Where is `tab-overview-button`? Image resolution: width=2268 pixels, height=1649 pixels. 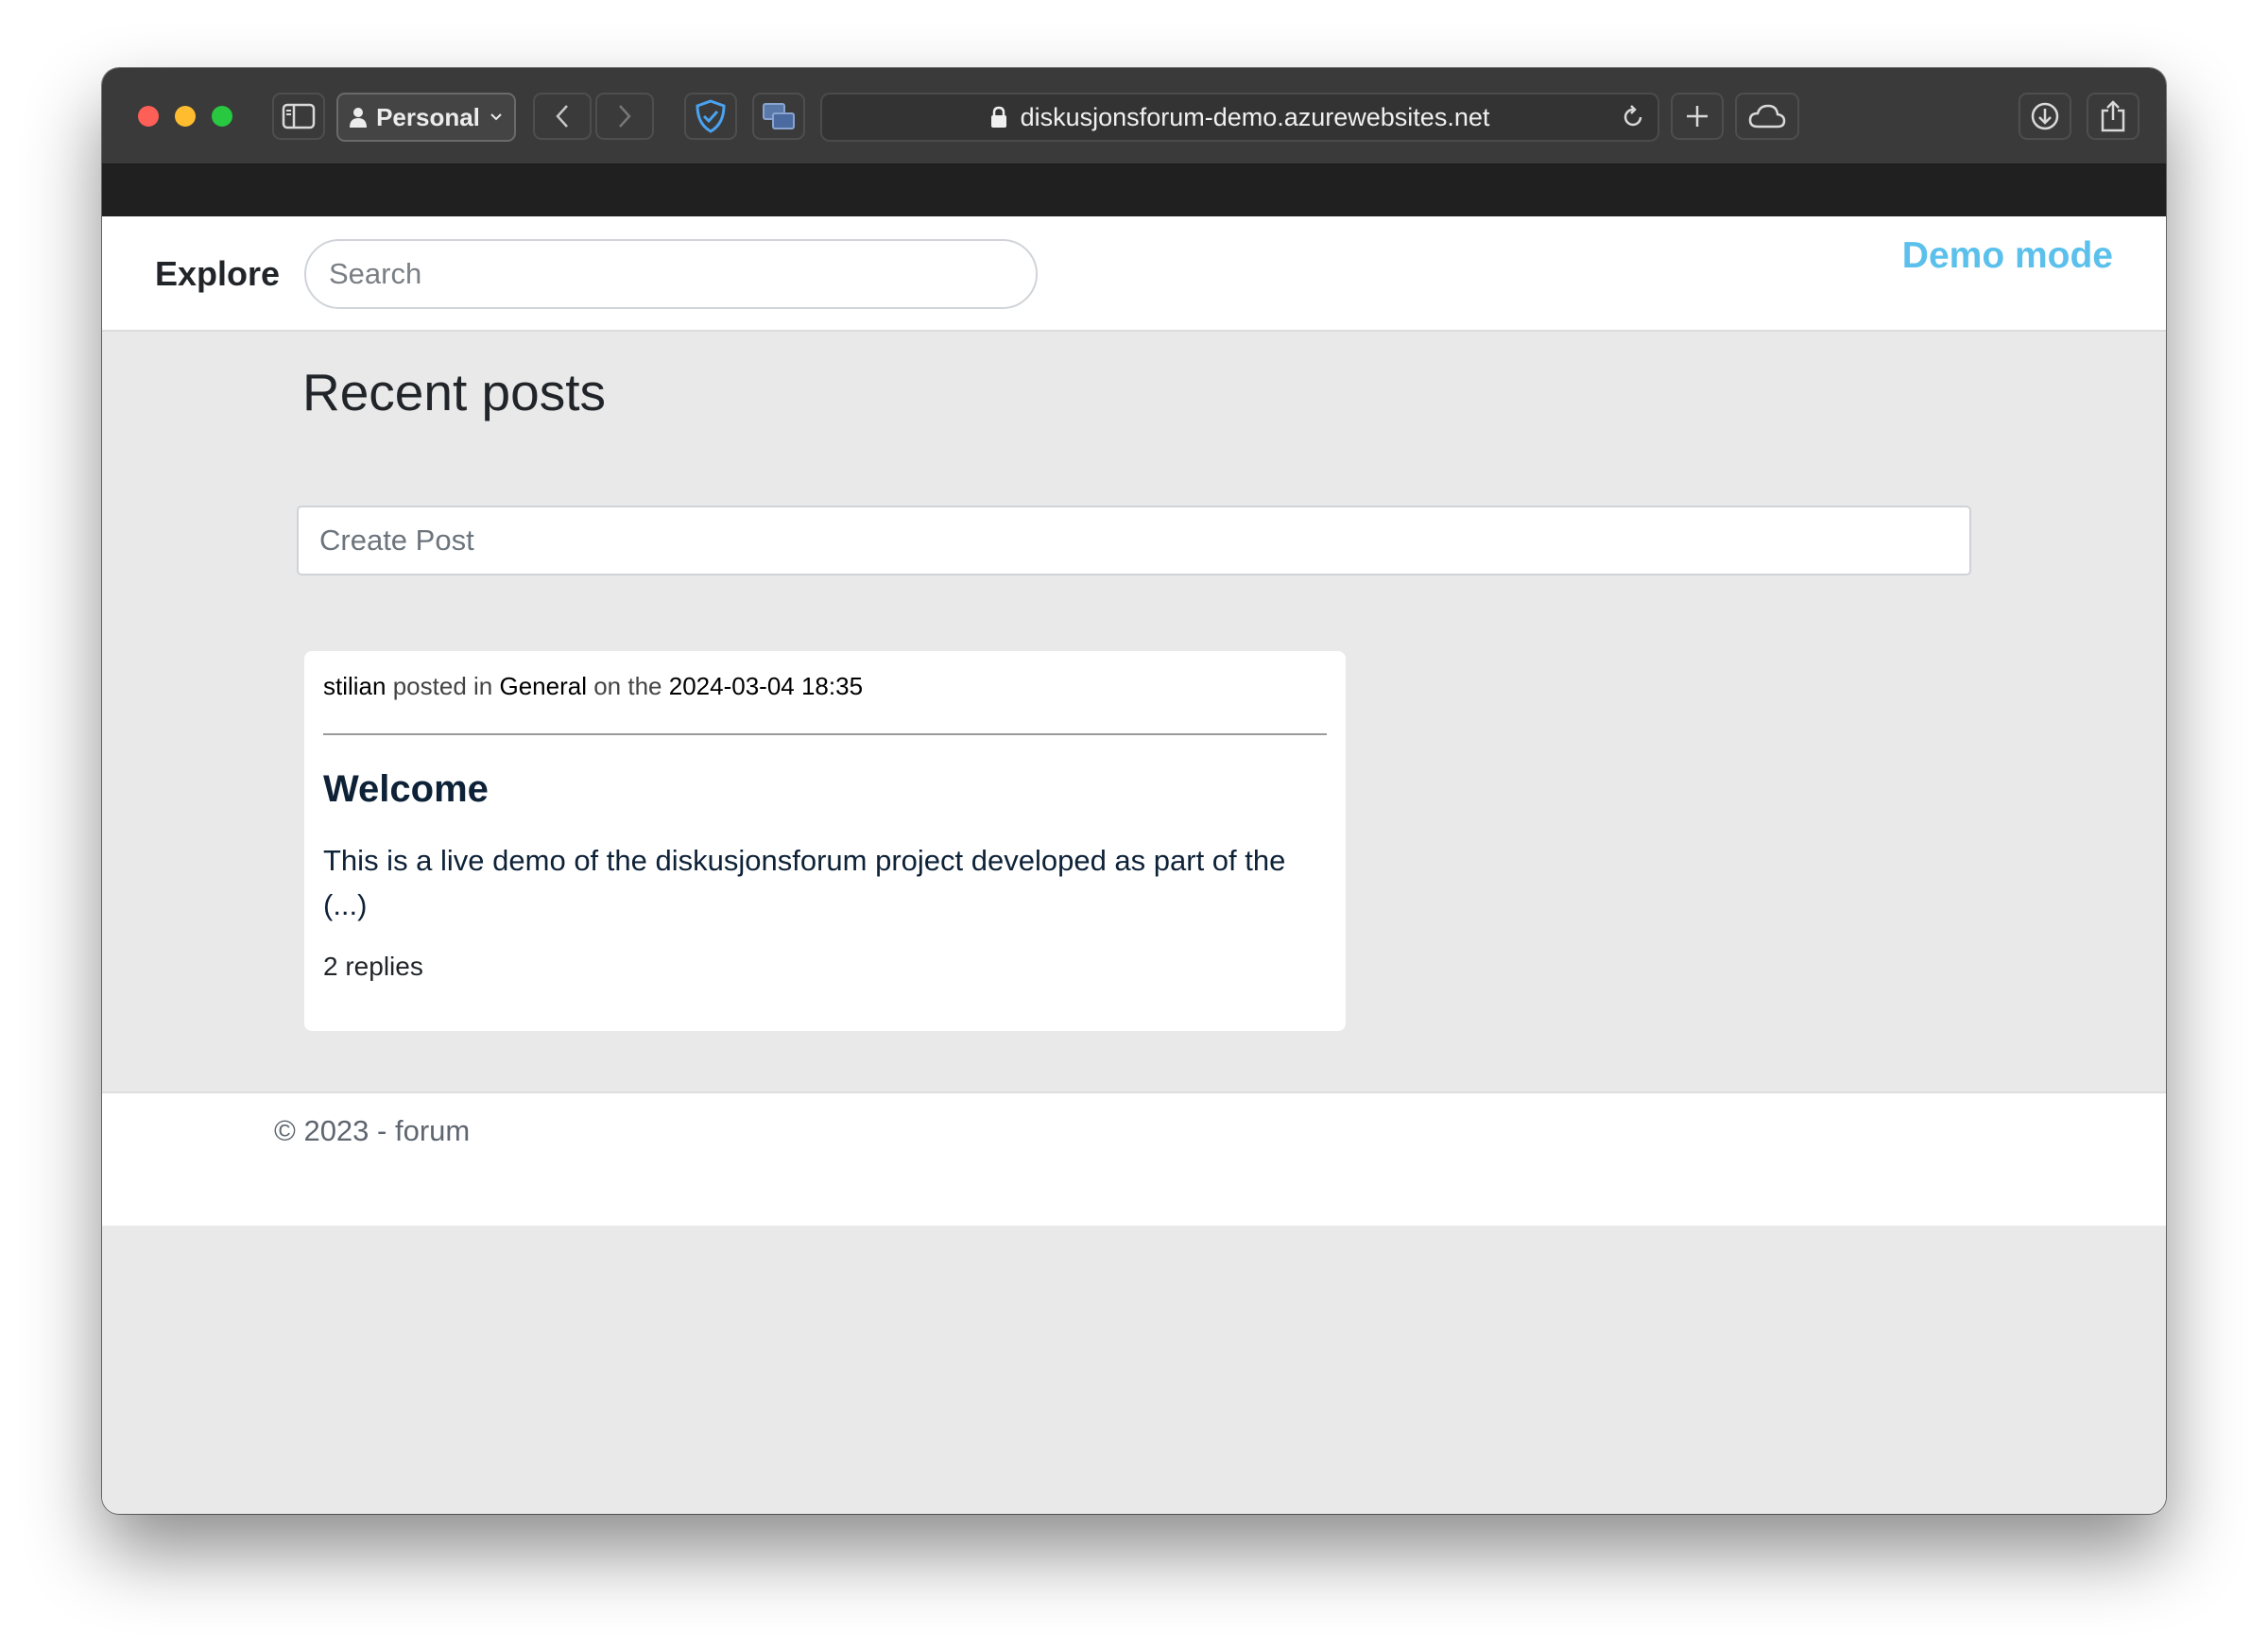 tab-overview-button is located at coordinates (778, 116).